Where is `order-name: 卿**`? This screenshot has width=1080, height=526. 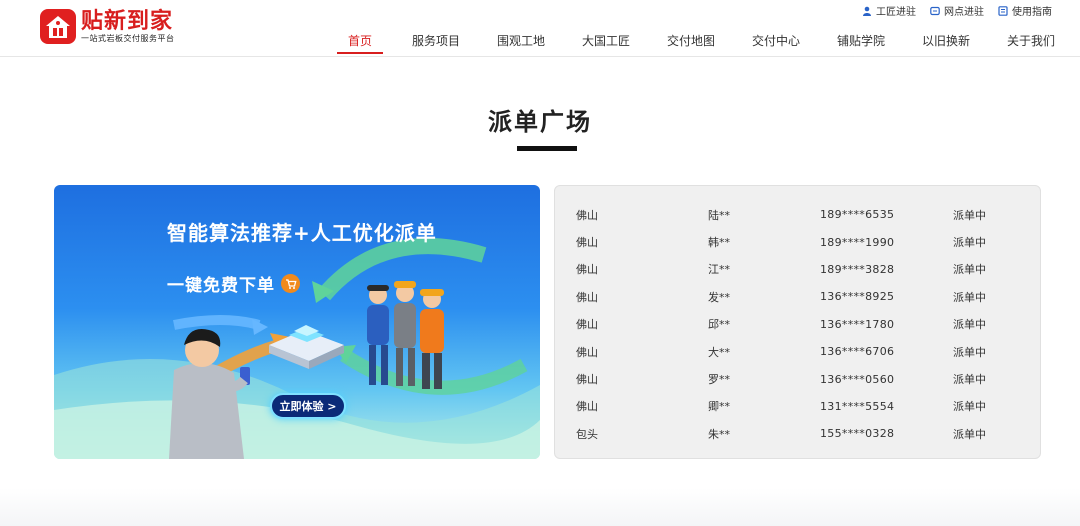 order-name: 卿** is located at coordinates (719, 407).